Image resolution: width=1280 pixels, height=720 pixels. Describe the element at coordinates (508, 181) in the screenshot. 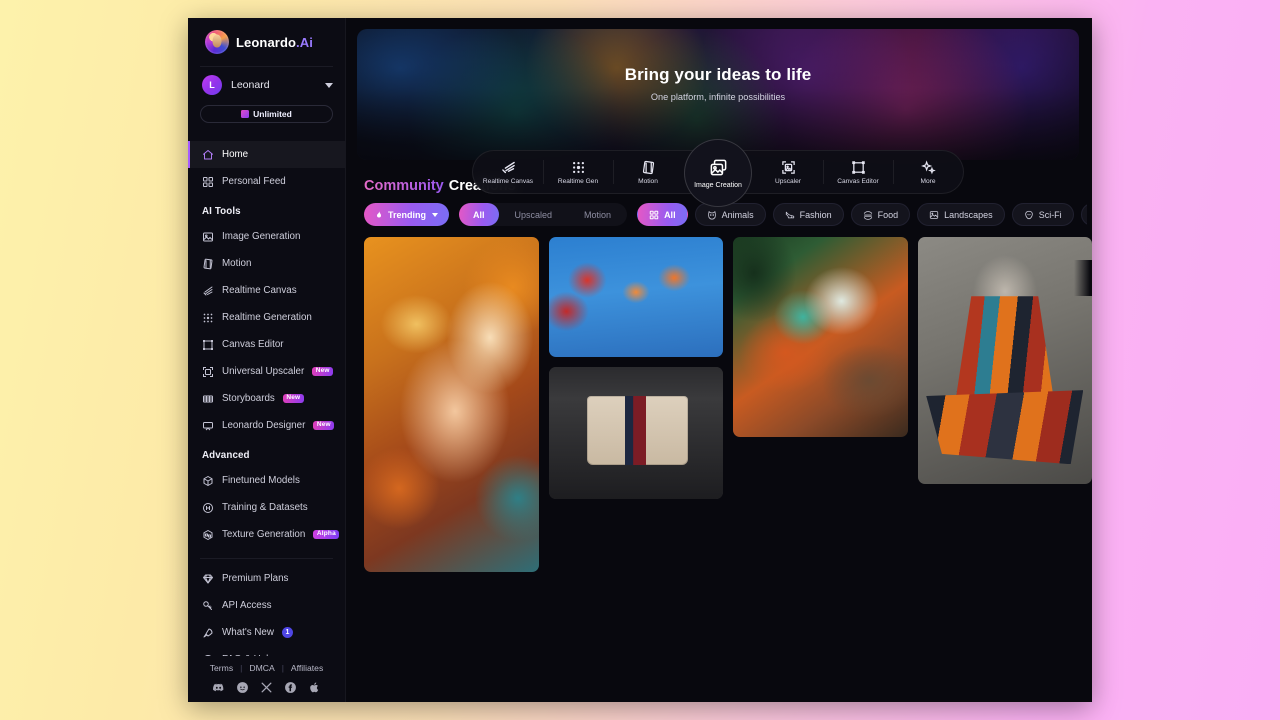

I see `tool-label: Realtime Canvas` at that location.